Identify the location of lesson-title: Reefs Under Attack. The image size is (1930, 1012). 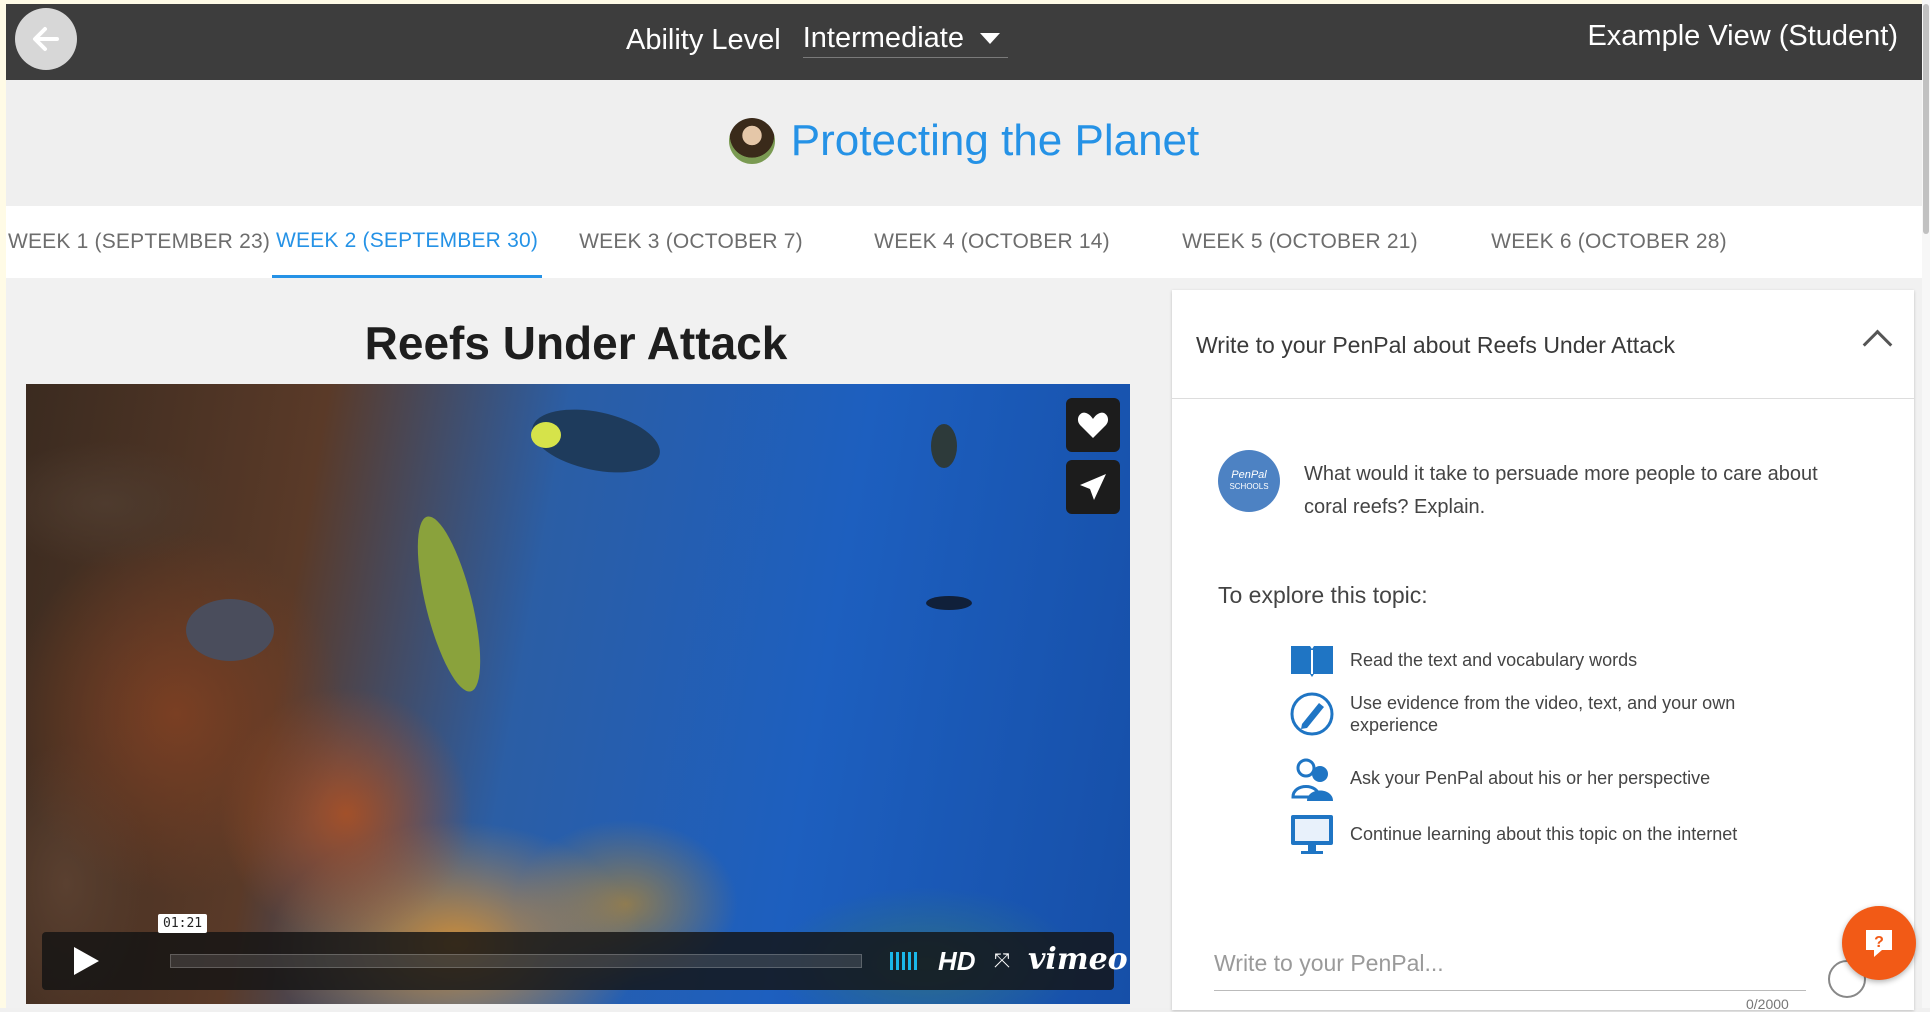
(576, 343).